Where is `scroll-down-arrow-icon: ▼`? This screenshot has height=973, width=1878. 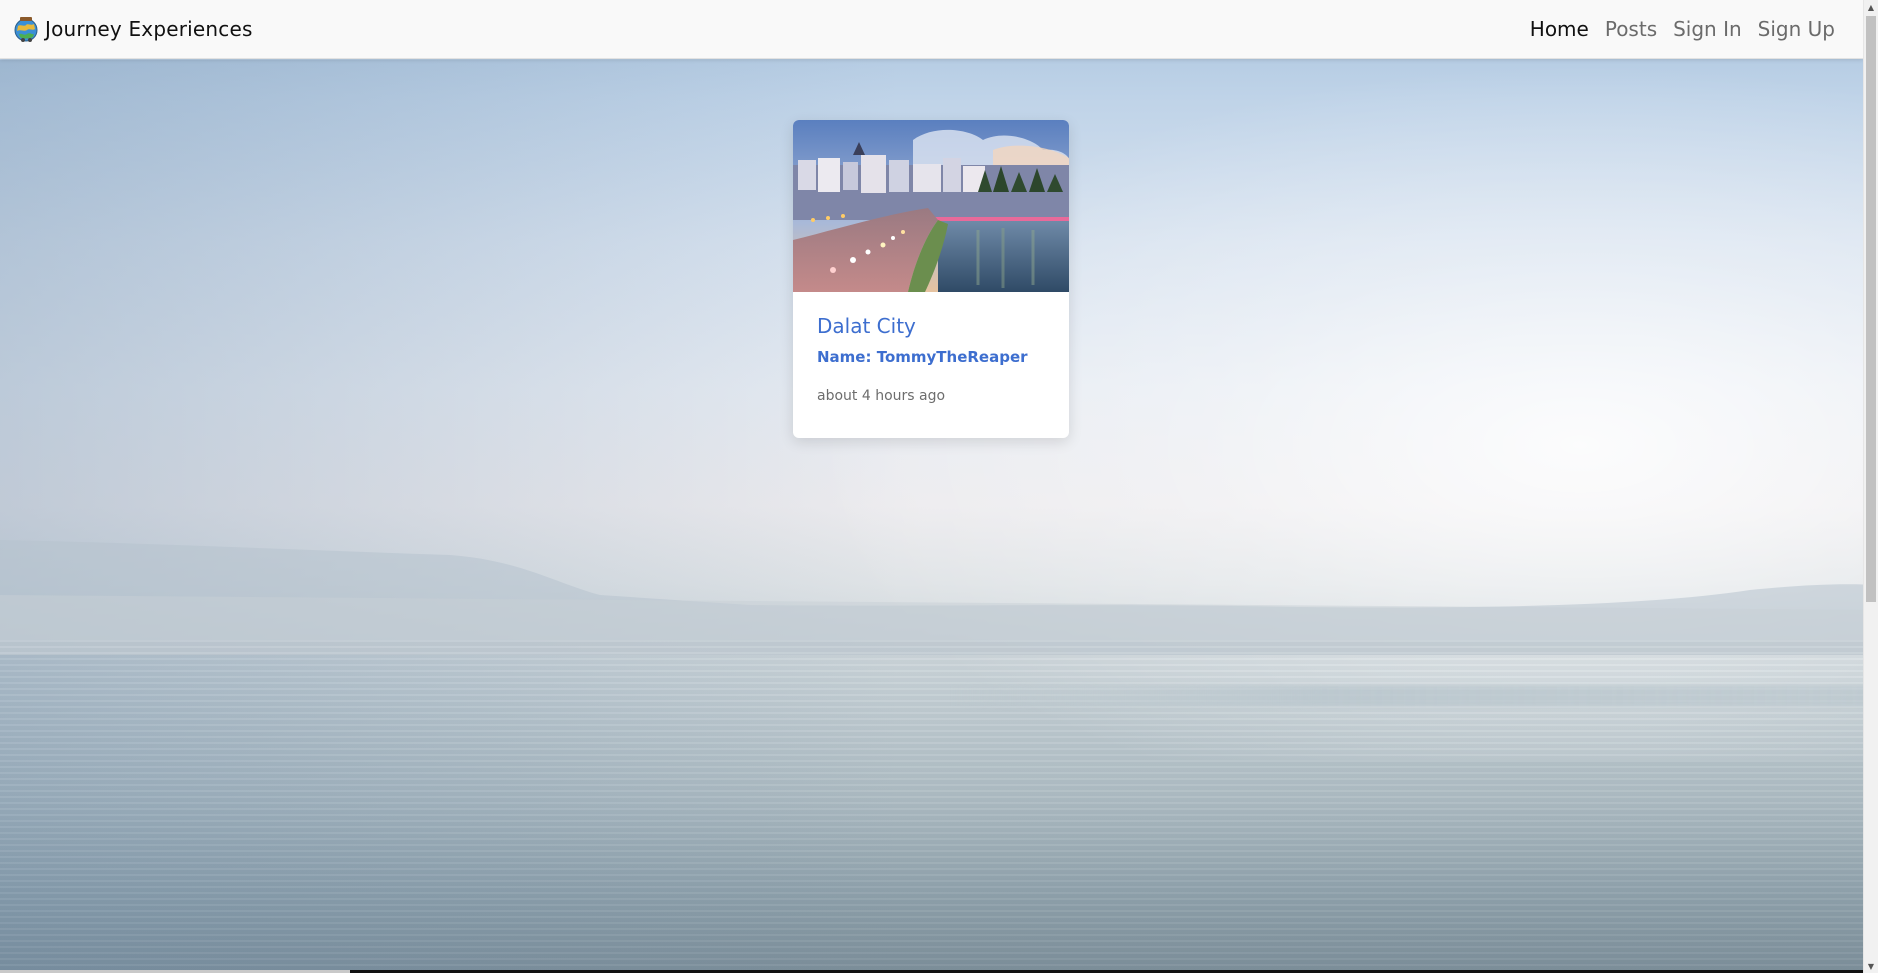 scroll-down-arrow-icon: ▼ is located at coordinates (1871, 966).